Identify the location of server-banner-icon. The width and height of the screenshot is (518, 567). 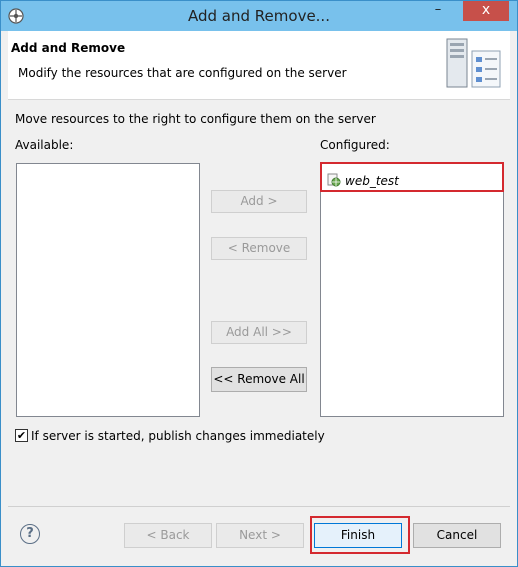
(473, 63).